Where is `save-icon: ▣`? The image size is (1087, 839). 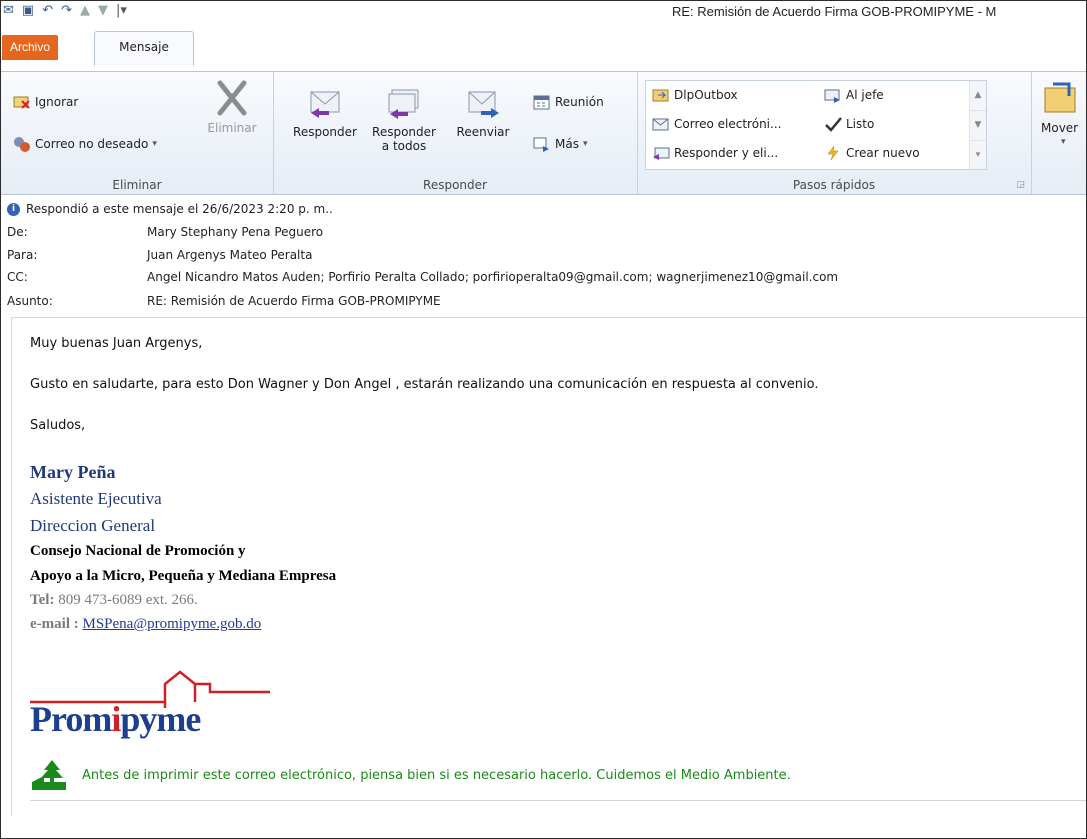
save-icon: ▣ is located at coordinates (28, 10).